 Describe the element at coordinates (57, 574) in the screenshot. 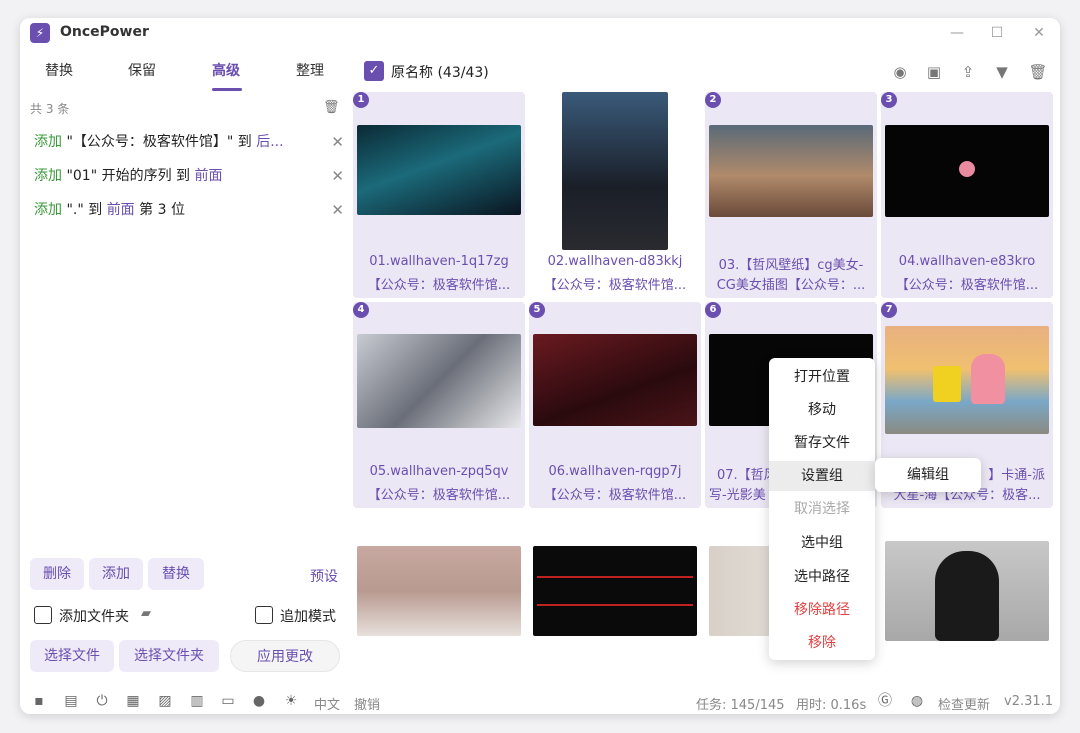

I see `delete-button: 删除` at that location.